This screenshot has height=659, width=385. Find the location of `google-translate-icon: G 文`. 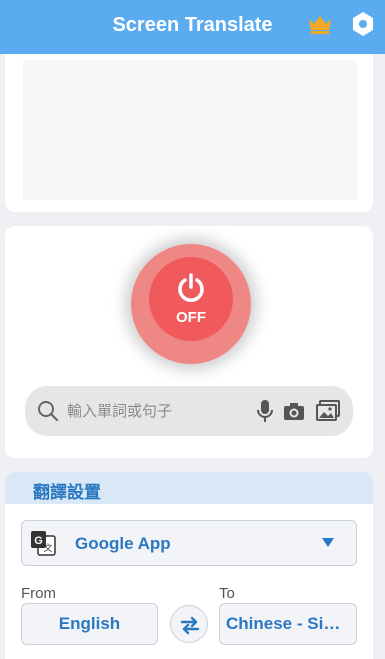

google-translate-icon: G 文 is located at coordinates (43, 543).